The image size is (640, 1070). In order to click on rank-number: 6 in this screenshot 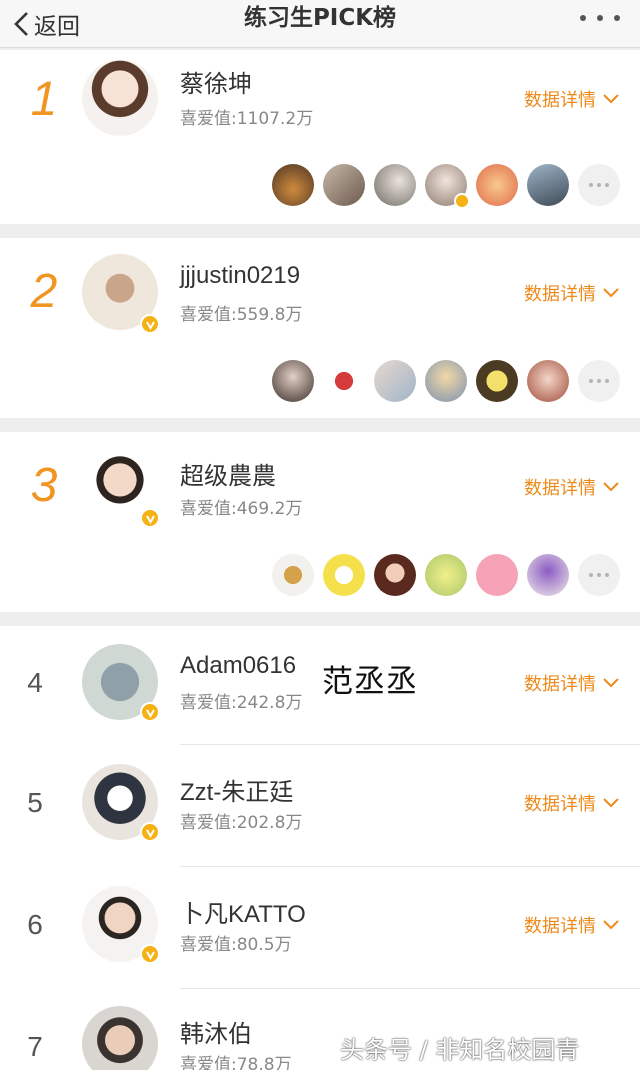, I will do `click(35, 924)`.